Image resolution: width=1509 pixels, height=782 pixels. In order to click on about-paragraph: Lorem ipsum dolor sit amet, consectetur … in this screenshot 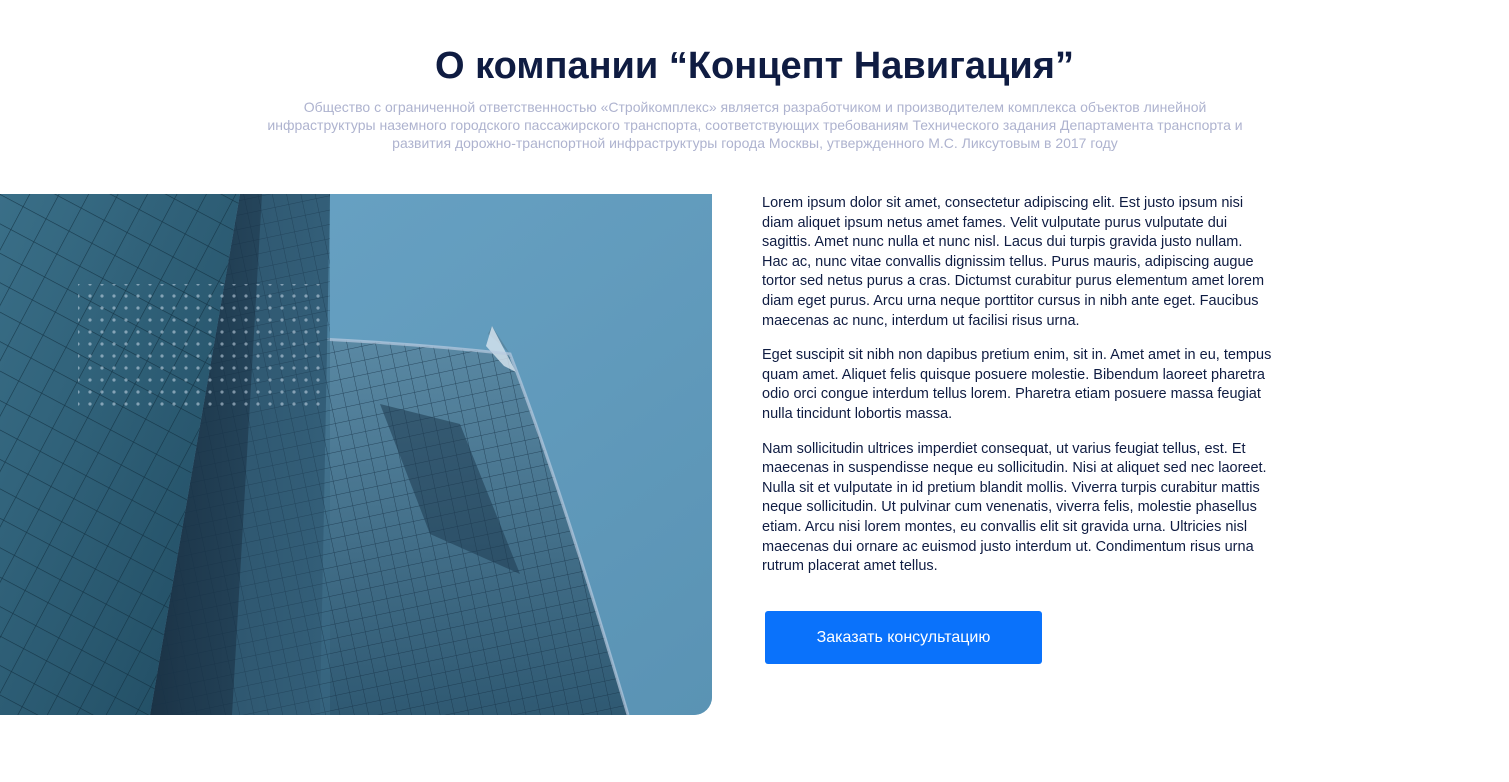, I will do `click(1013, 262)`.